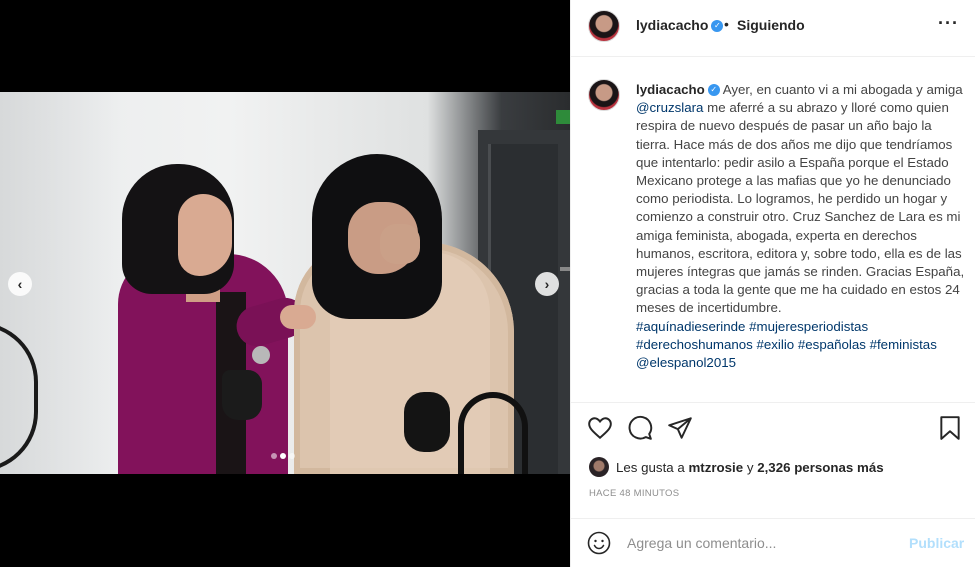 The width and height of the screenshot is (975, 567). I want to click on caption-author-avatar, so click(604, 95).